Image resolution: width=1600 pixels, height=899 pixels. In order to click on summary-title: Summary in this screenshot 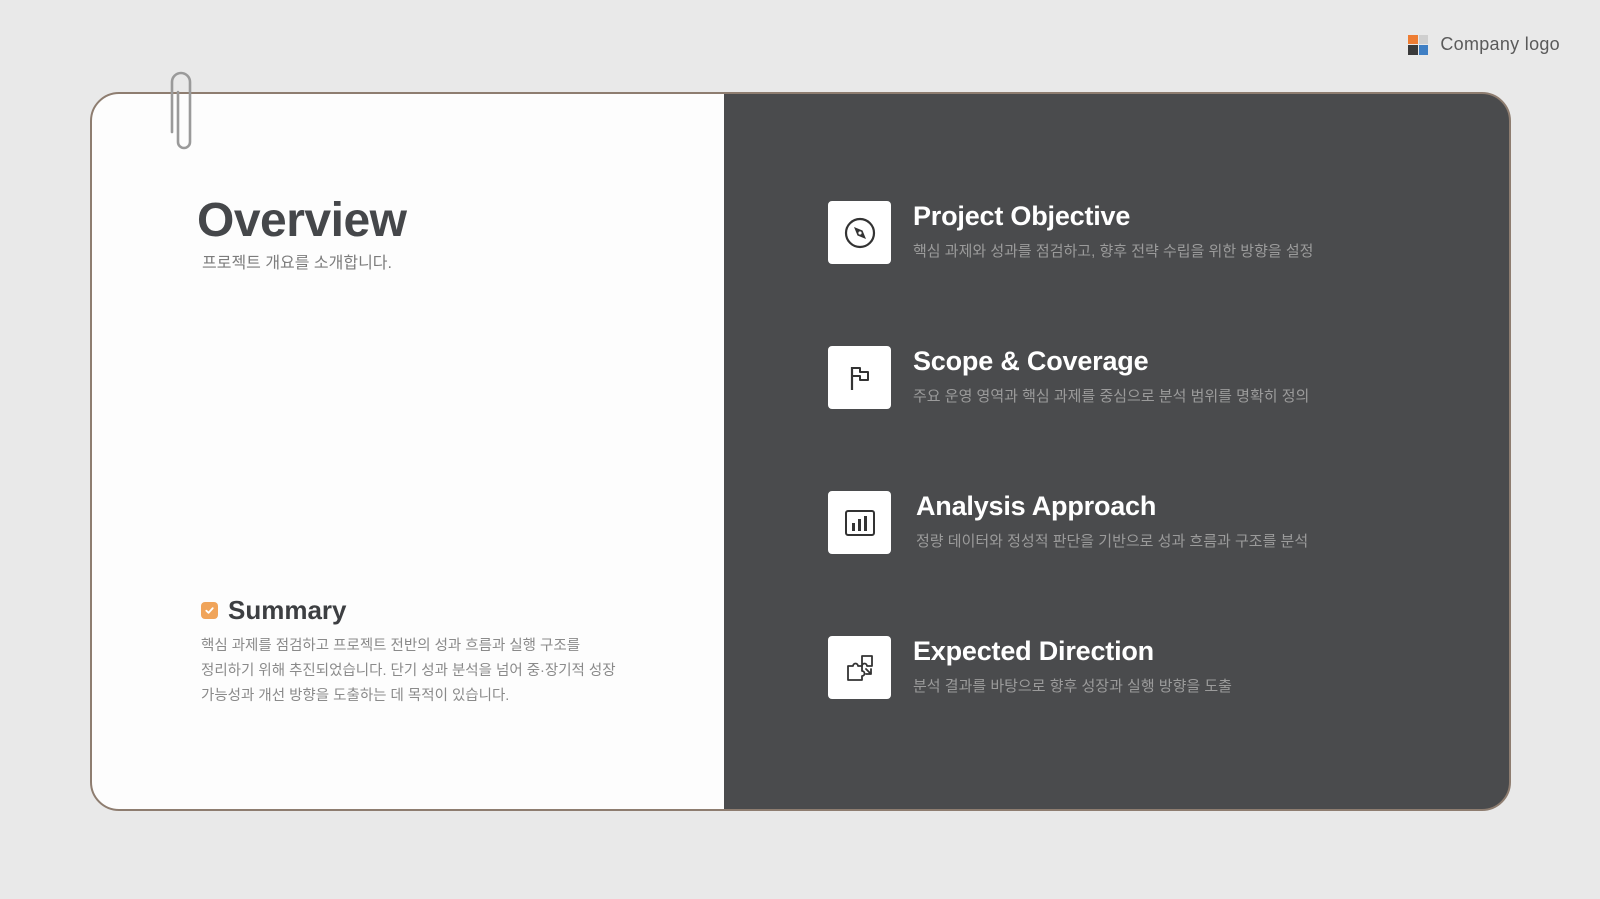, I will do `click(287, 610)`.